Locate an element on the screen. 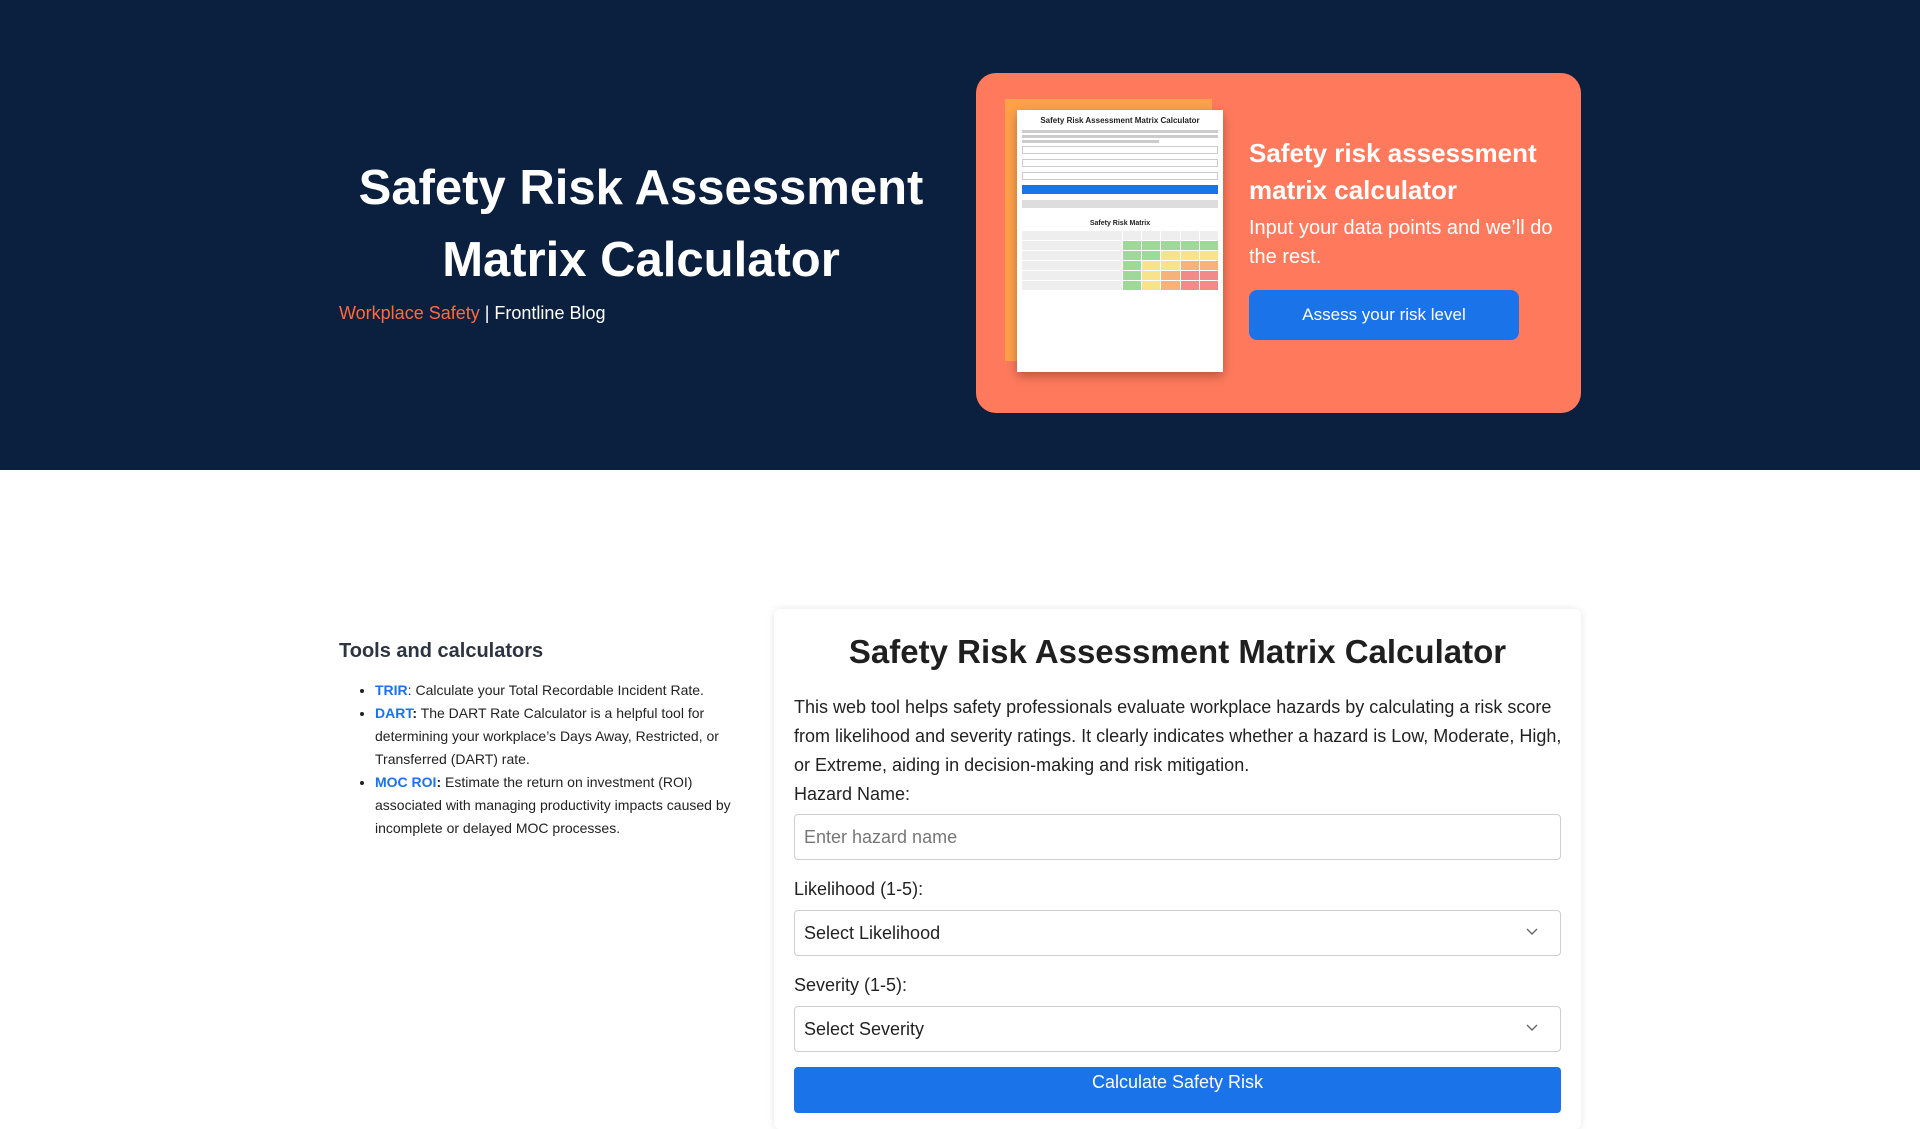  calculator-title: Safety Risk Assessment Matrix Calculator is located at coordinates (1177, 651).